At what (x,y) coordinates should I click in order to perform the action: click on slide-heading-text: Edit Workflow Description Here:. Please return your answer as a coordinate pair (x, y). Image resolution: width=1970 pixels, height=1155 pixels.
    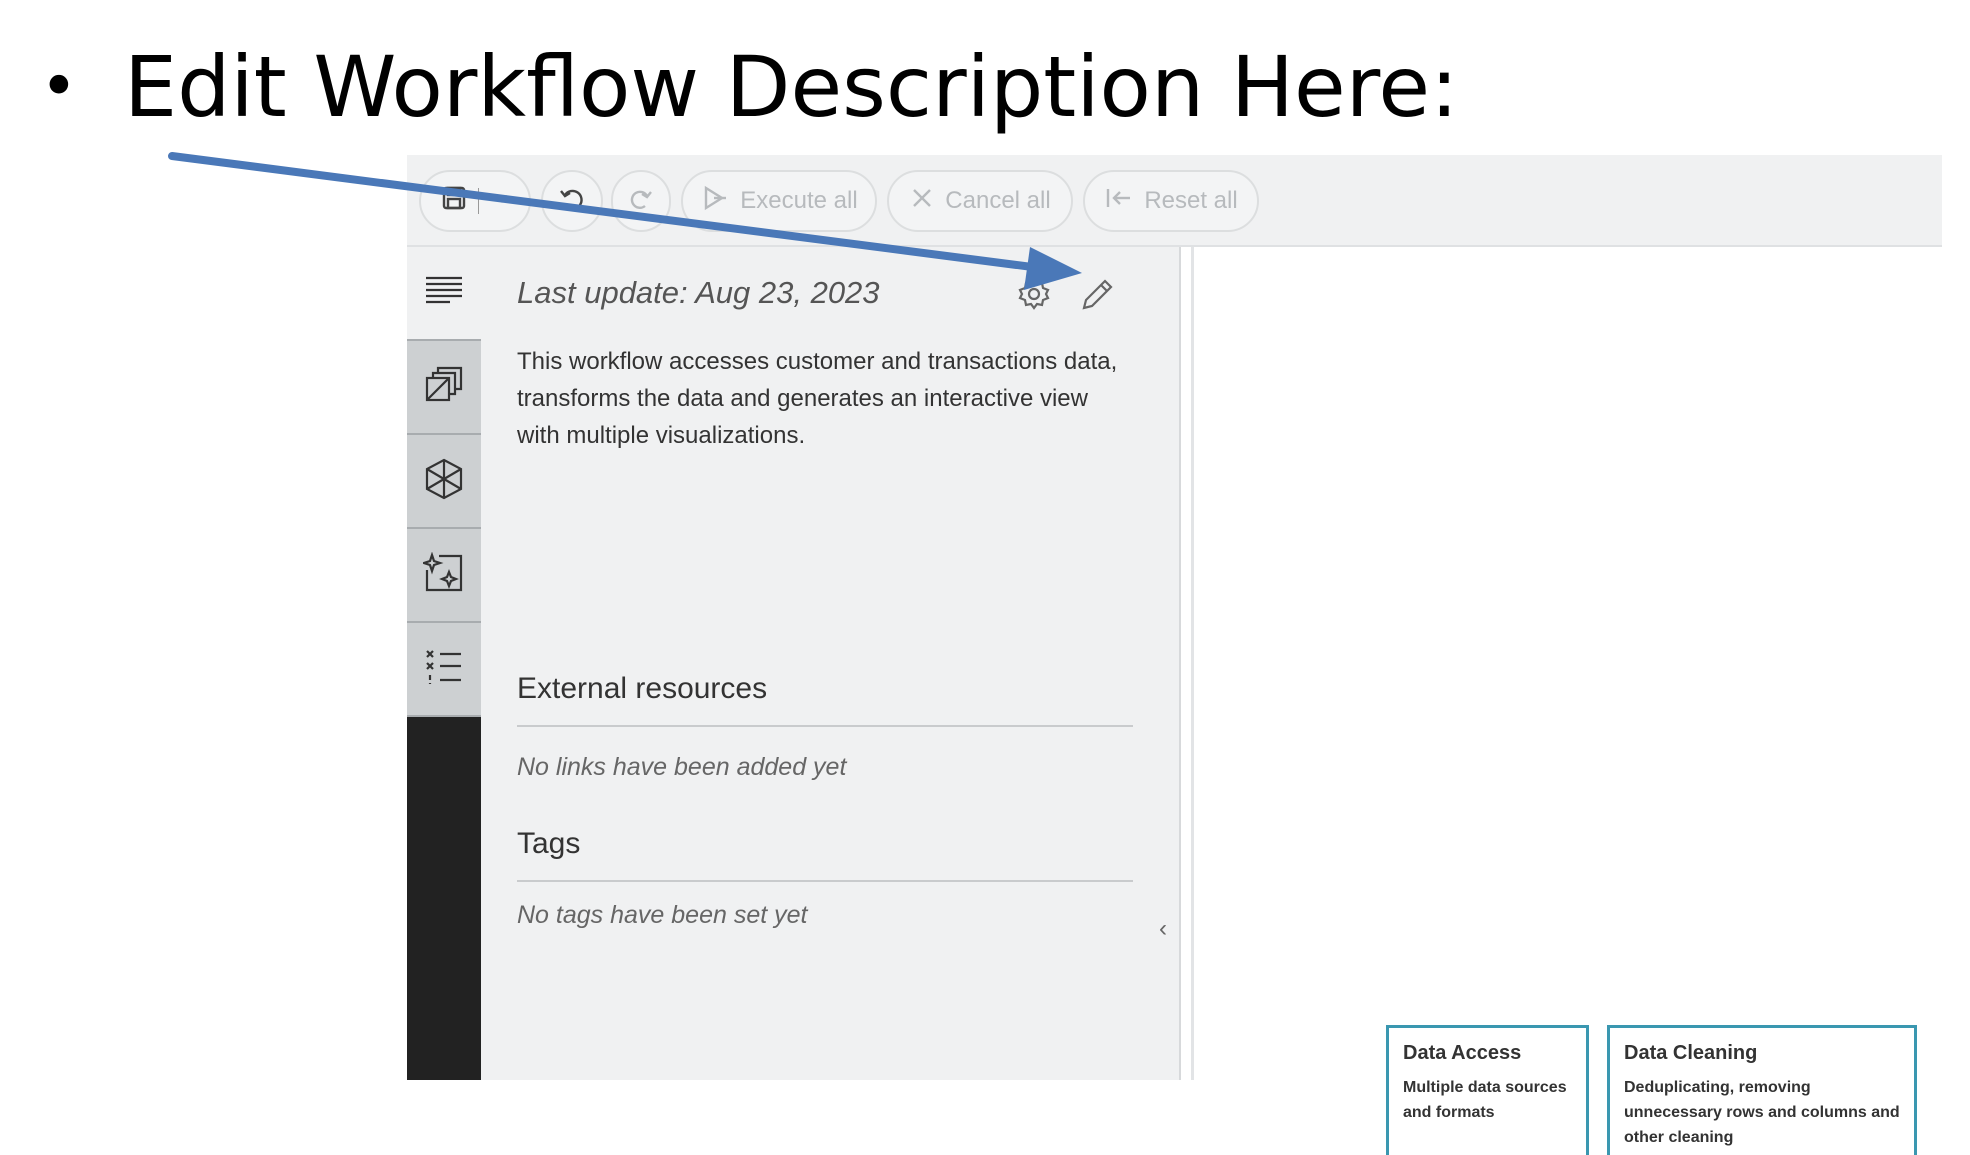
    Looking at the image, I should click on (791, 87).